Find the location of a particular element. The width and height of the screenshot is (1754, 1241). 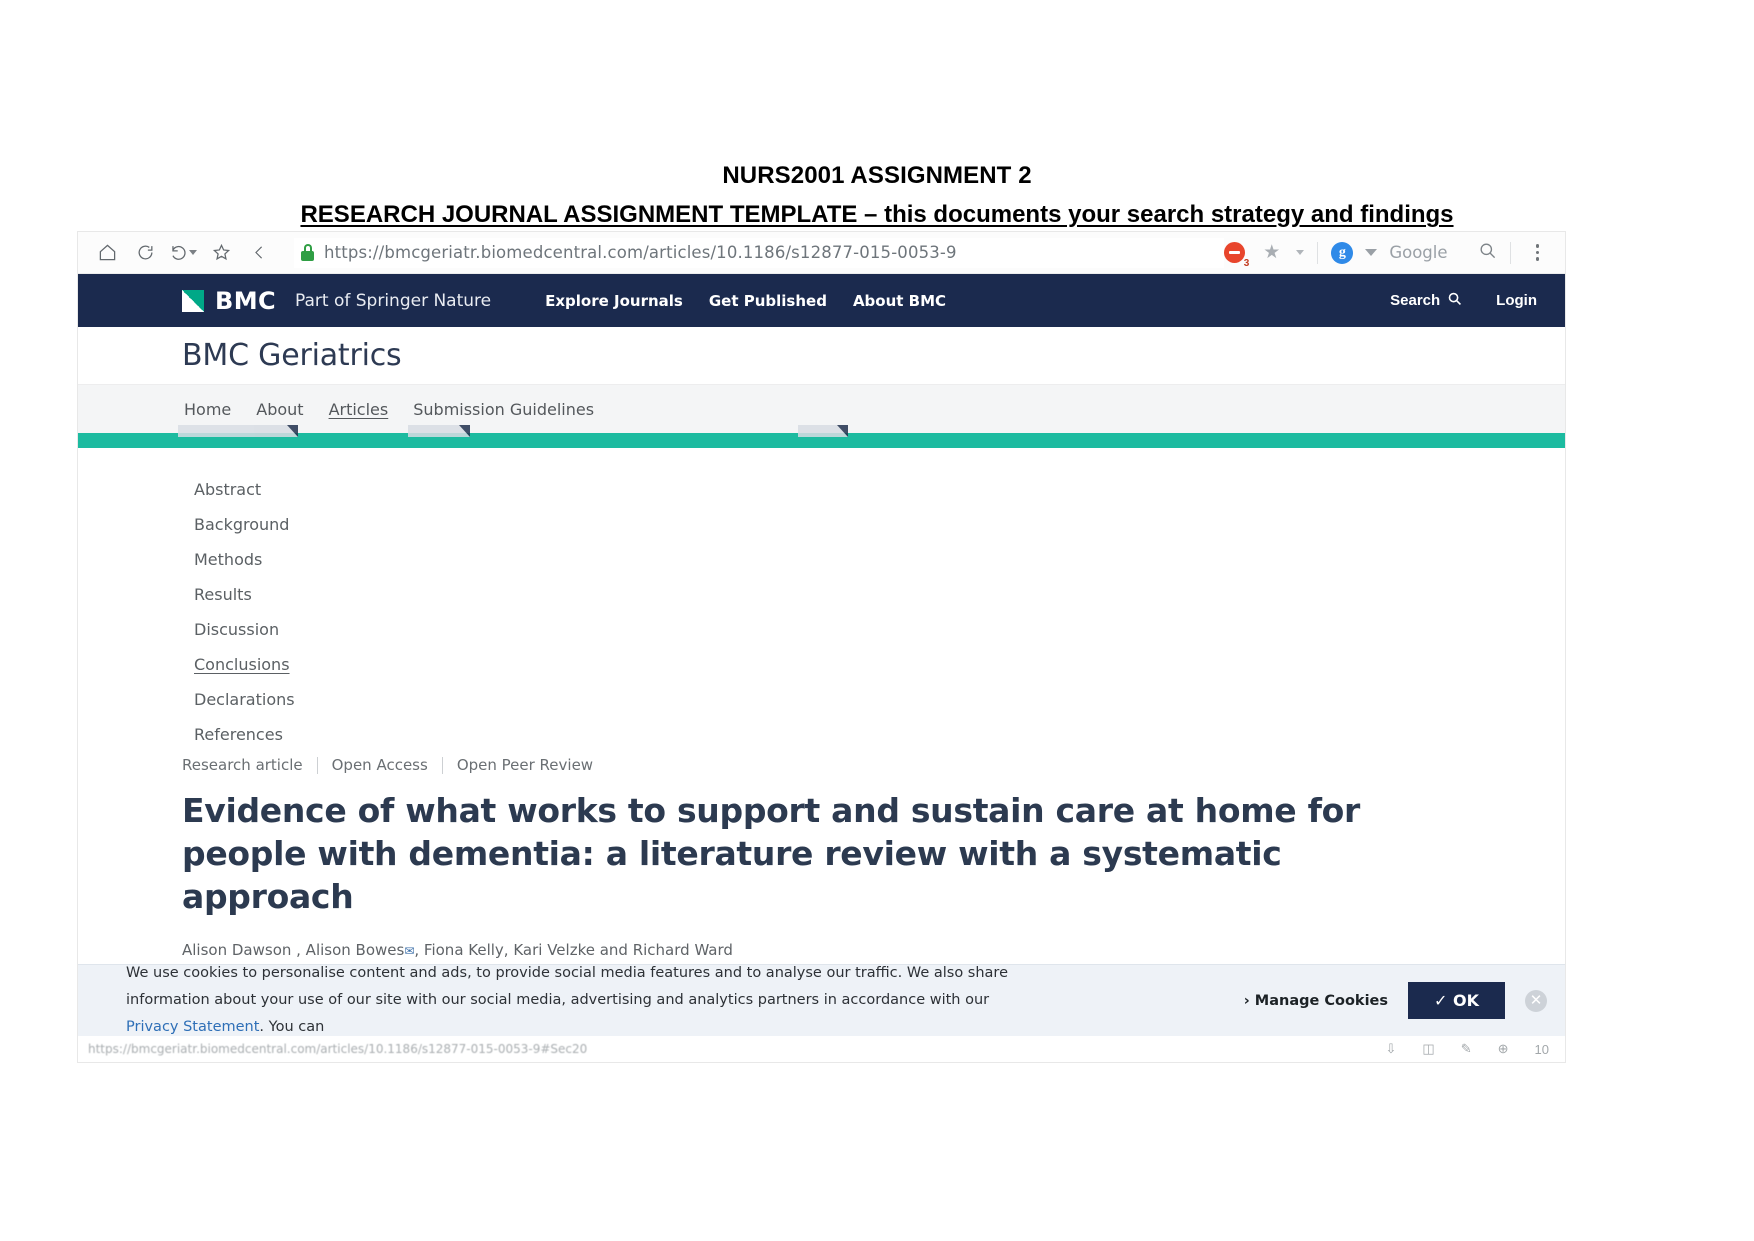

bmc-logo: BMC Part of Springer Nature is located at coordinates (336, 301).